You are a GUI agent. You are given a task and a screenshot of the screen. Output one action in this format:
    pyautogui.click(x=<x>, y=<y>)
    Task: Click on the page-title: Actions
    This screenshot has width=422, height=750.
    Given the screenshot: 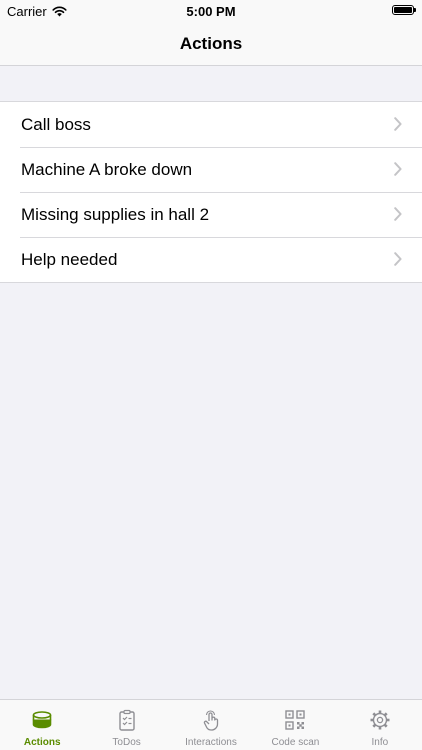 What is the action you would take?
    pyautogui.click(x=211, y=43)
    